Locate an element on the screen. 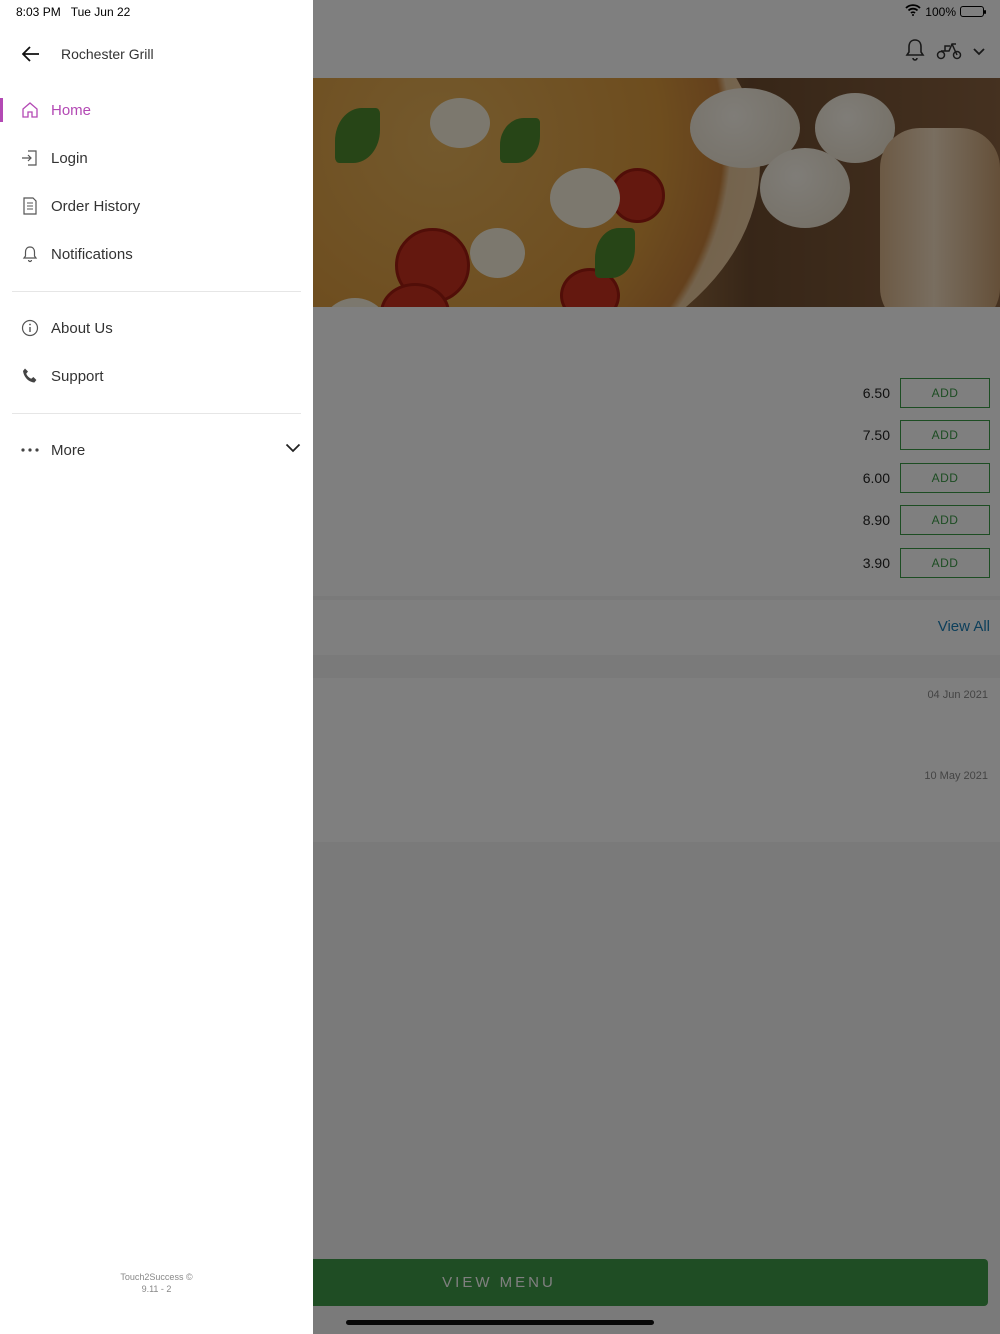  login-icon is located at coordinates (30, 158).